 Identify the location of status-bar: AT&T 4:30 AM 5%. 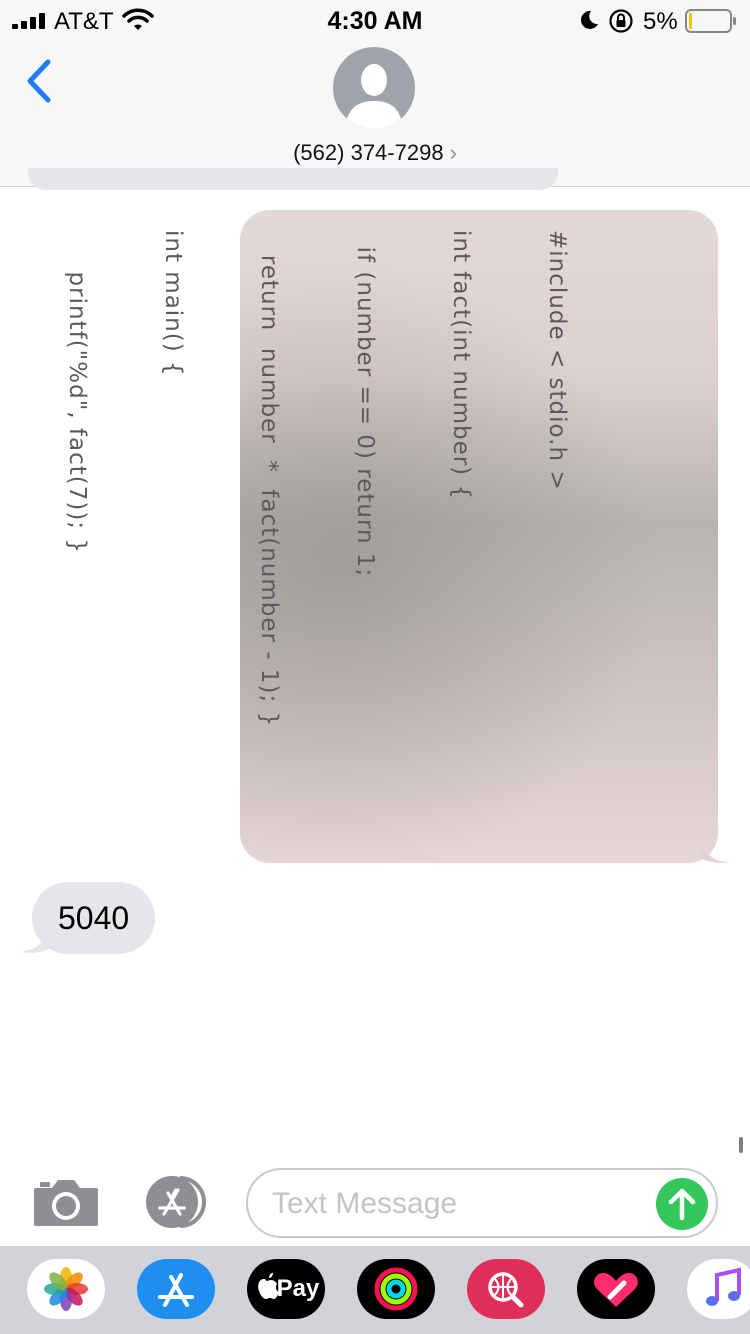
(375, 20).